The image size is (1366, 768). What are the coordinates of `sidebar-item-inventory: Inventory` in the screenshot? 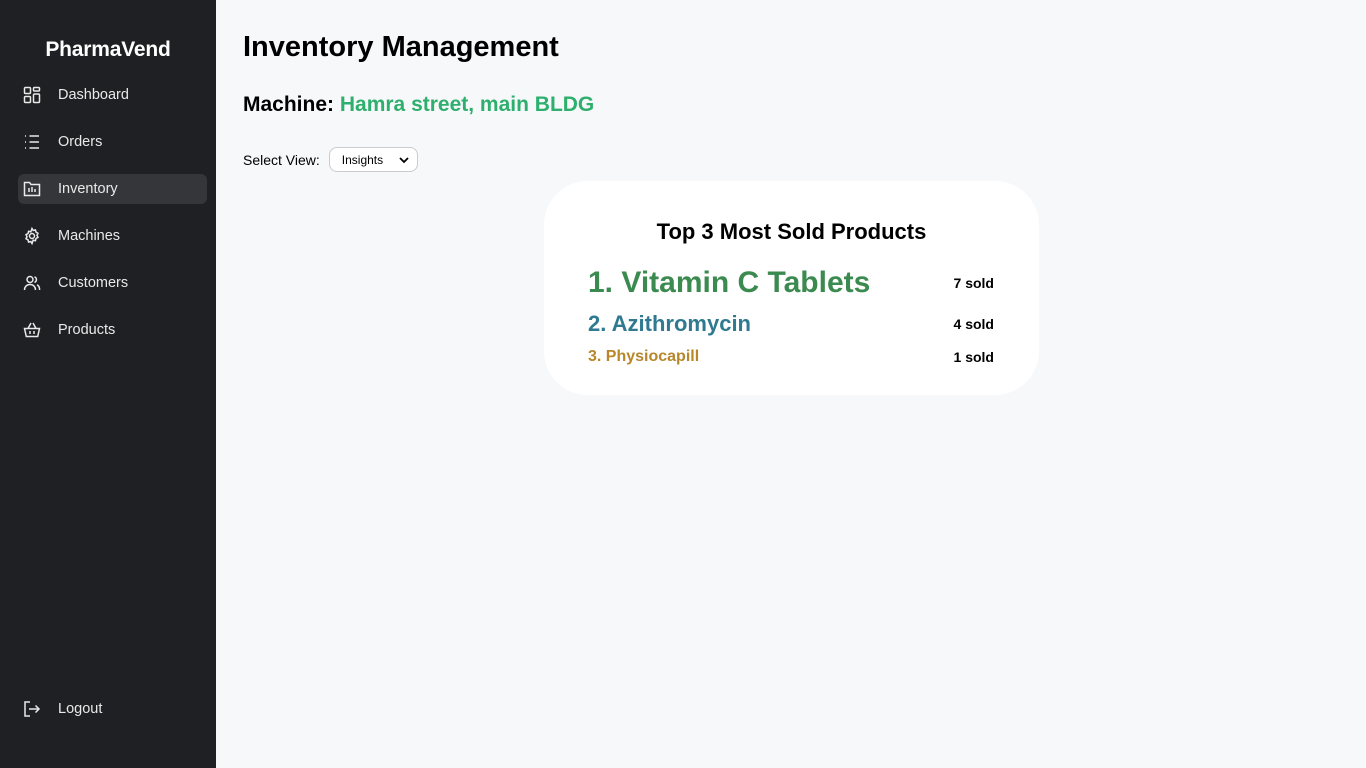 It's located at (112, 189).